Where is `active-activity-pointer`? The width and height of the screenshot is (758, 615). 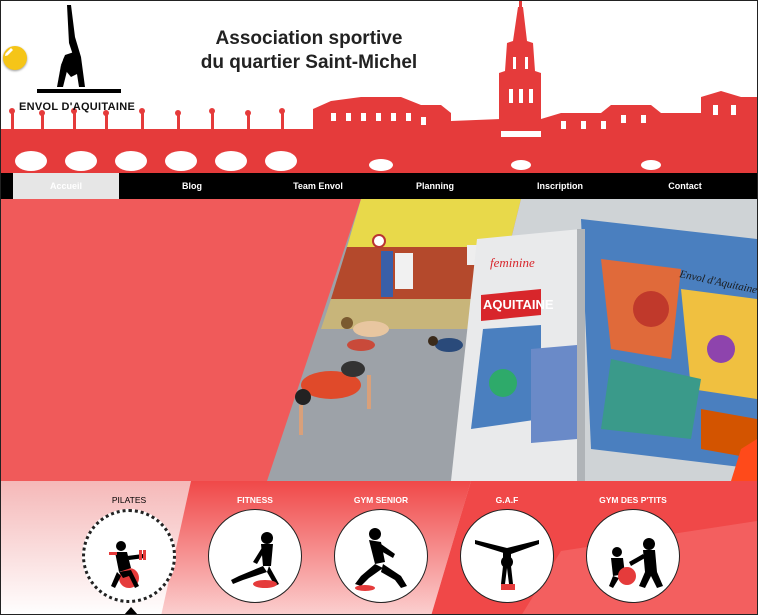
active-activity-pointer is located at coordinates (131, 610).